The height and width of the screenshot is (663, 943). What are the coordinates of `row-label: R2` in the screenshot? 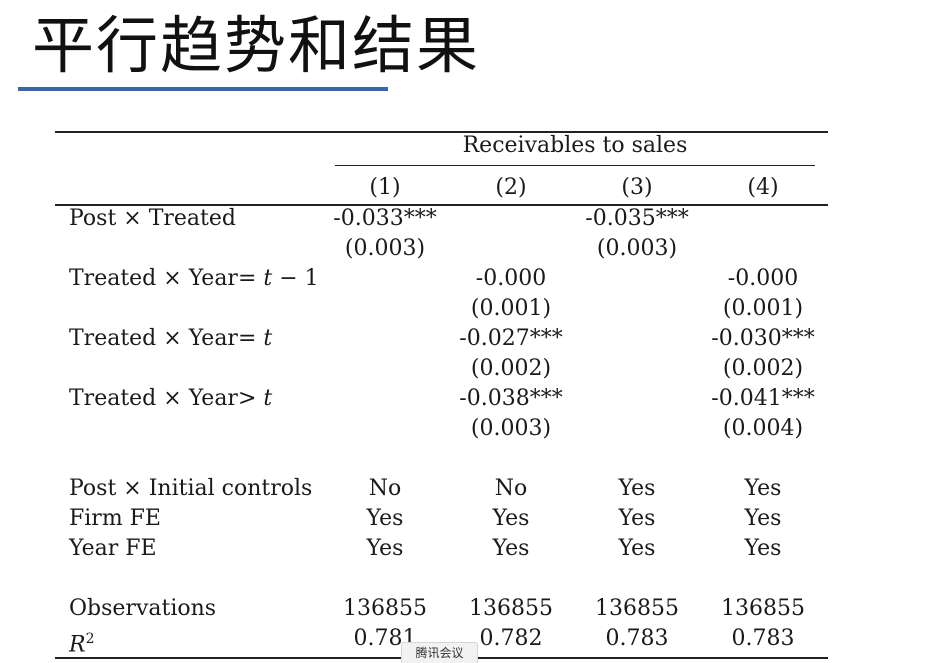 It's located at (82, 644).